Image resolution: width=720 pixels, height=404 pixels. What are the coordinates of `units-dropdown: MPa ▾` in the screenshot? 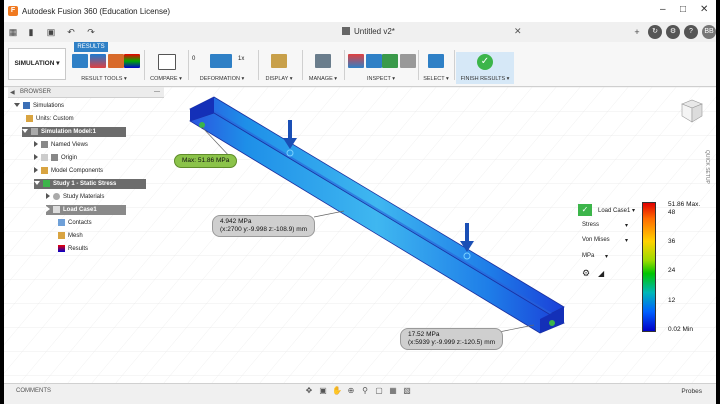 It's located at (595, 256).